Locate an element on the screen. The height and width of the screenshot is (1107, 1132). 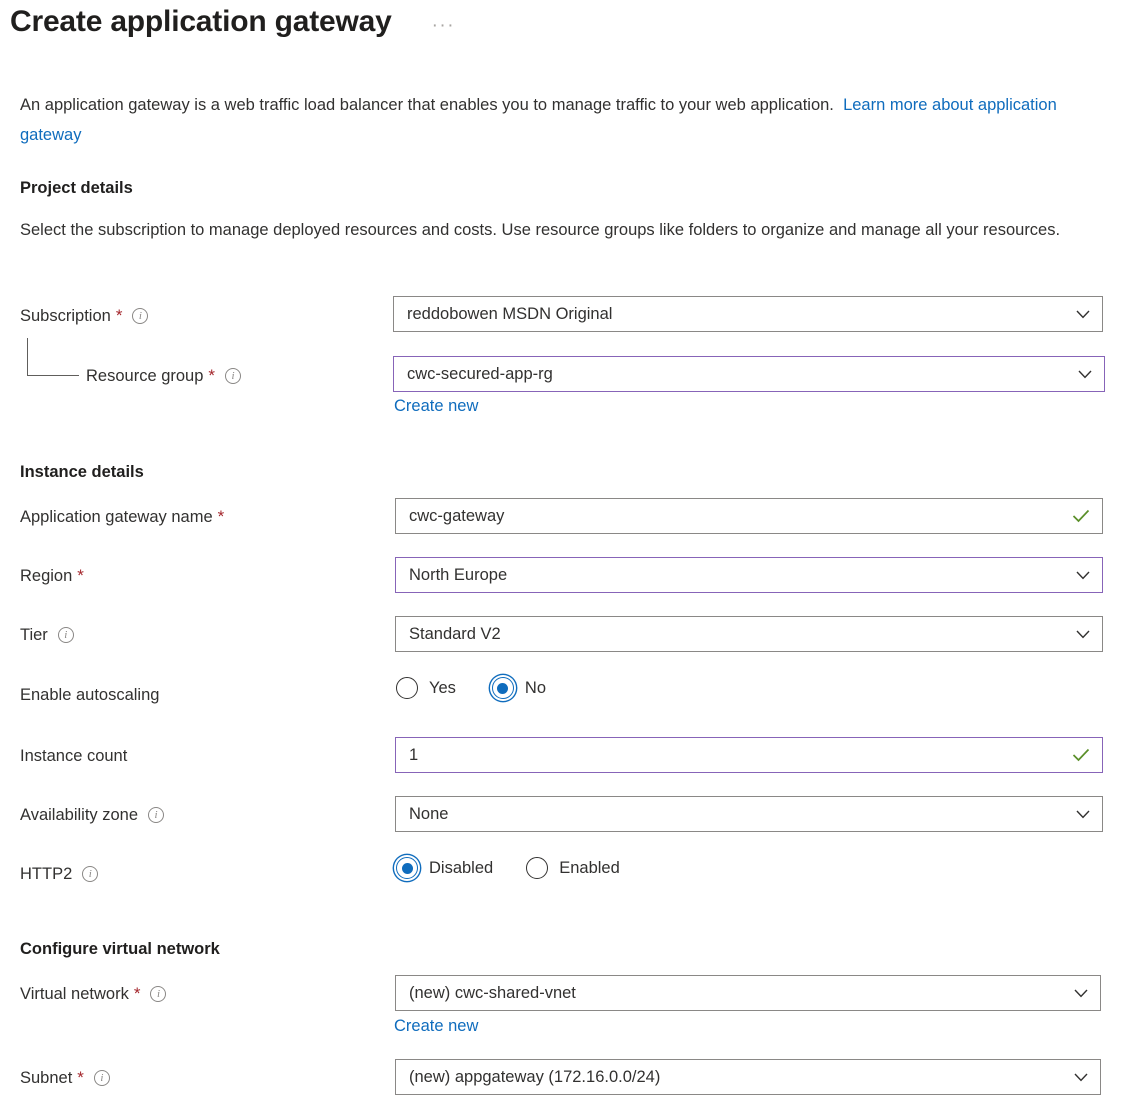
subnet-value: (new) appgateway (172.16.0.0/24) is located at coordinates (535, 1076).